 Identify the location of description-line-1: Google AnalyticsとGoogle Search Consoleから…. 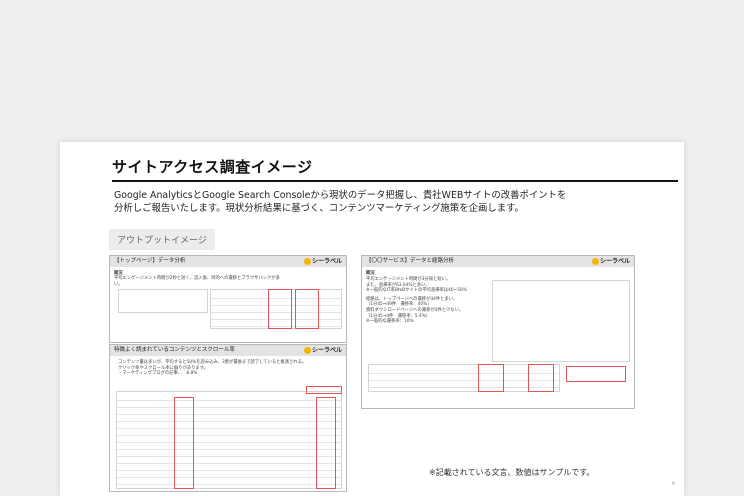
(340, 195).